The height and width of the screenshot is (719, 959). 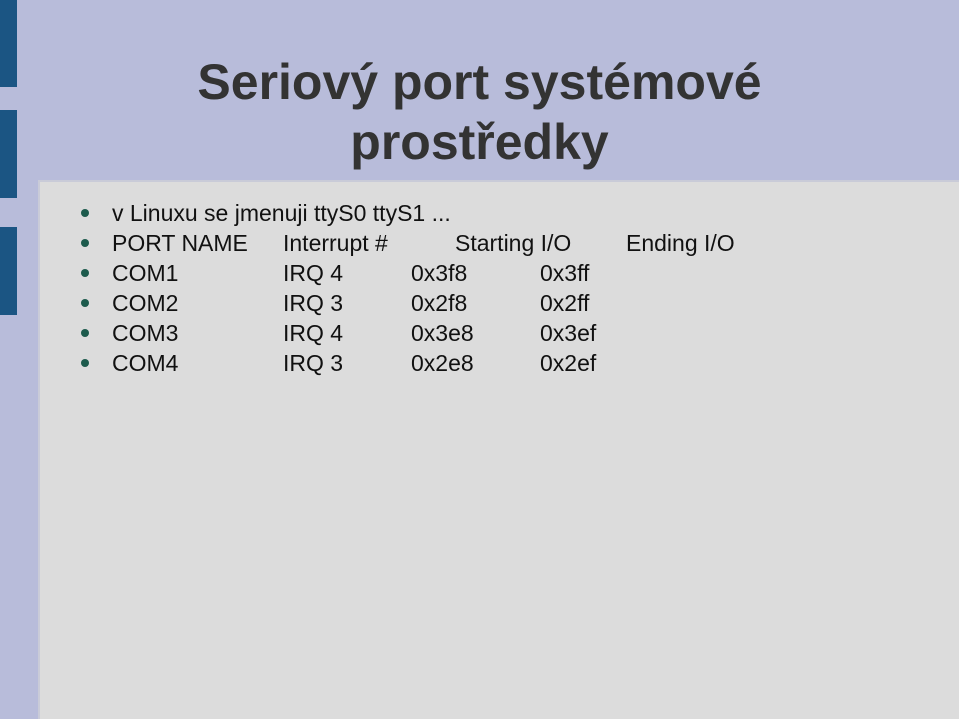 I want to click on ending-io: 0x2ff, so click(x=565, y=303).